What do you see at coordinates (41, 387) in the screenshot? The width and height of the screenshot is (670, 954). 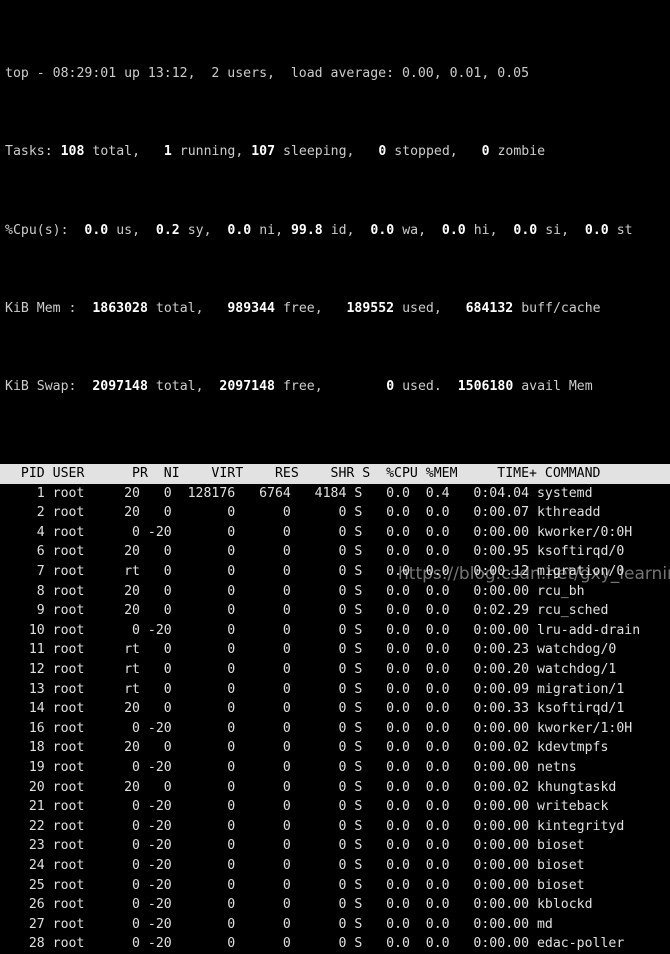 I see `swap-label: KiB Swap:` at bounding box center [41, 387].